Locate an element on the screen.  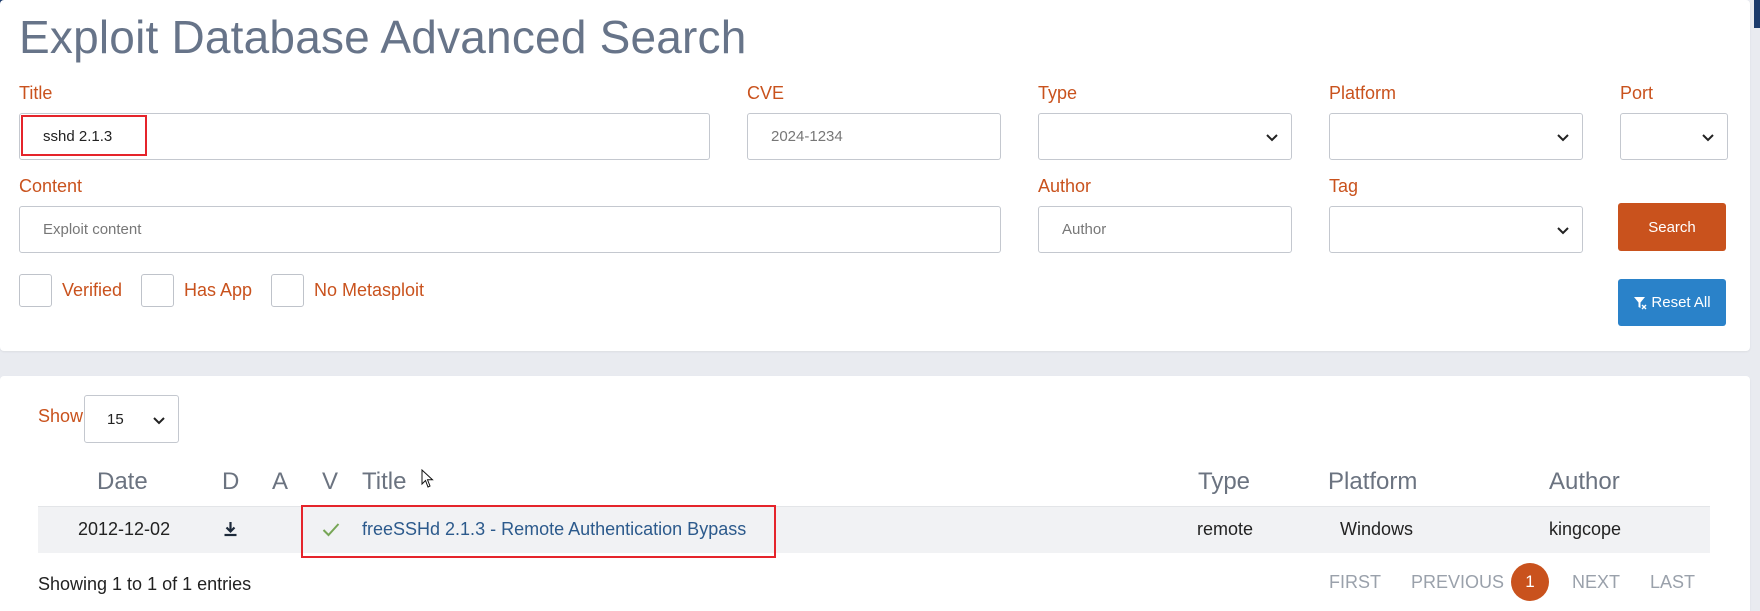
pagination-current-page: 1 is located at coordinates (1530, 582).